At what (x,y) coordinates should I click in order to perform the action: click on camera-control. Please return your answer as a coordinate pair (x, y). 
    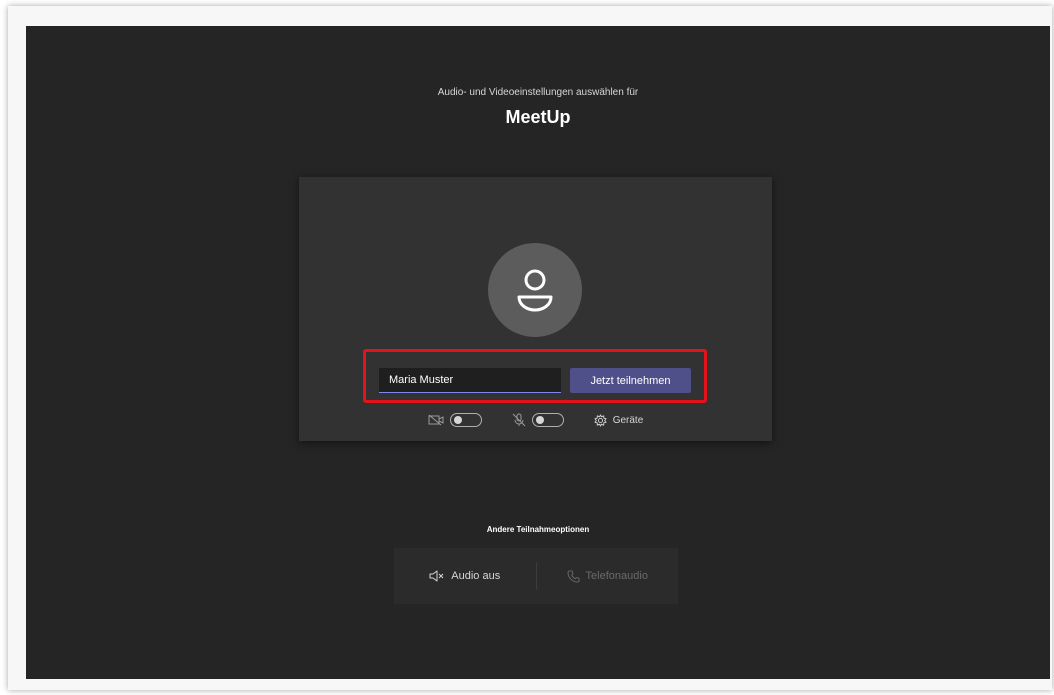
    Looking at the image, I should click on (455, 420).